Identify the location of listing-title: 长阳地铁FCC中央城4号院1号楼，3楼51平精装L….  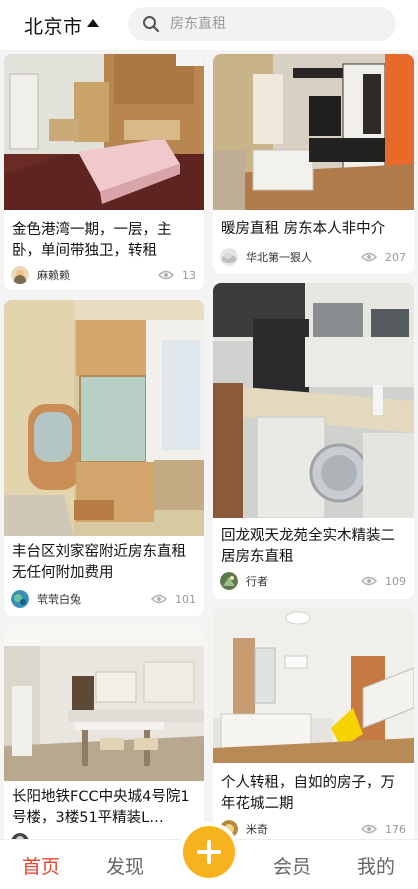
(101, 807).